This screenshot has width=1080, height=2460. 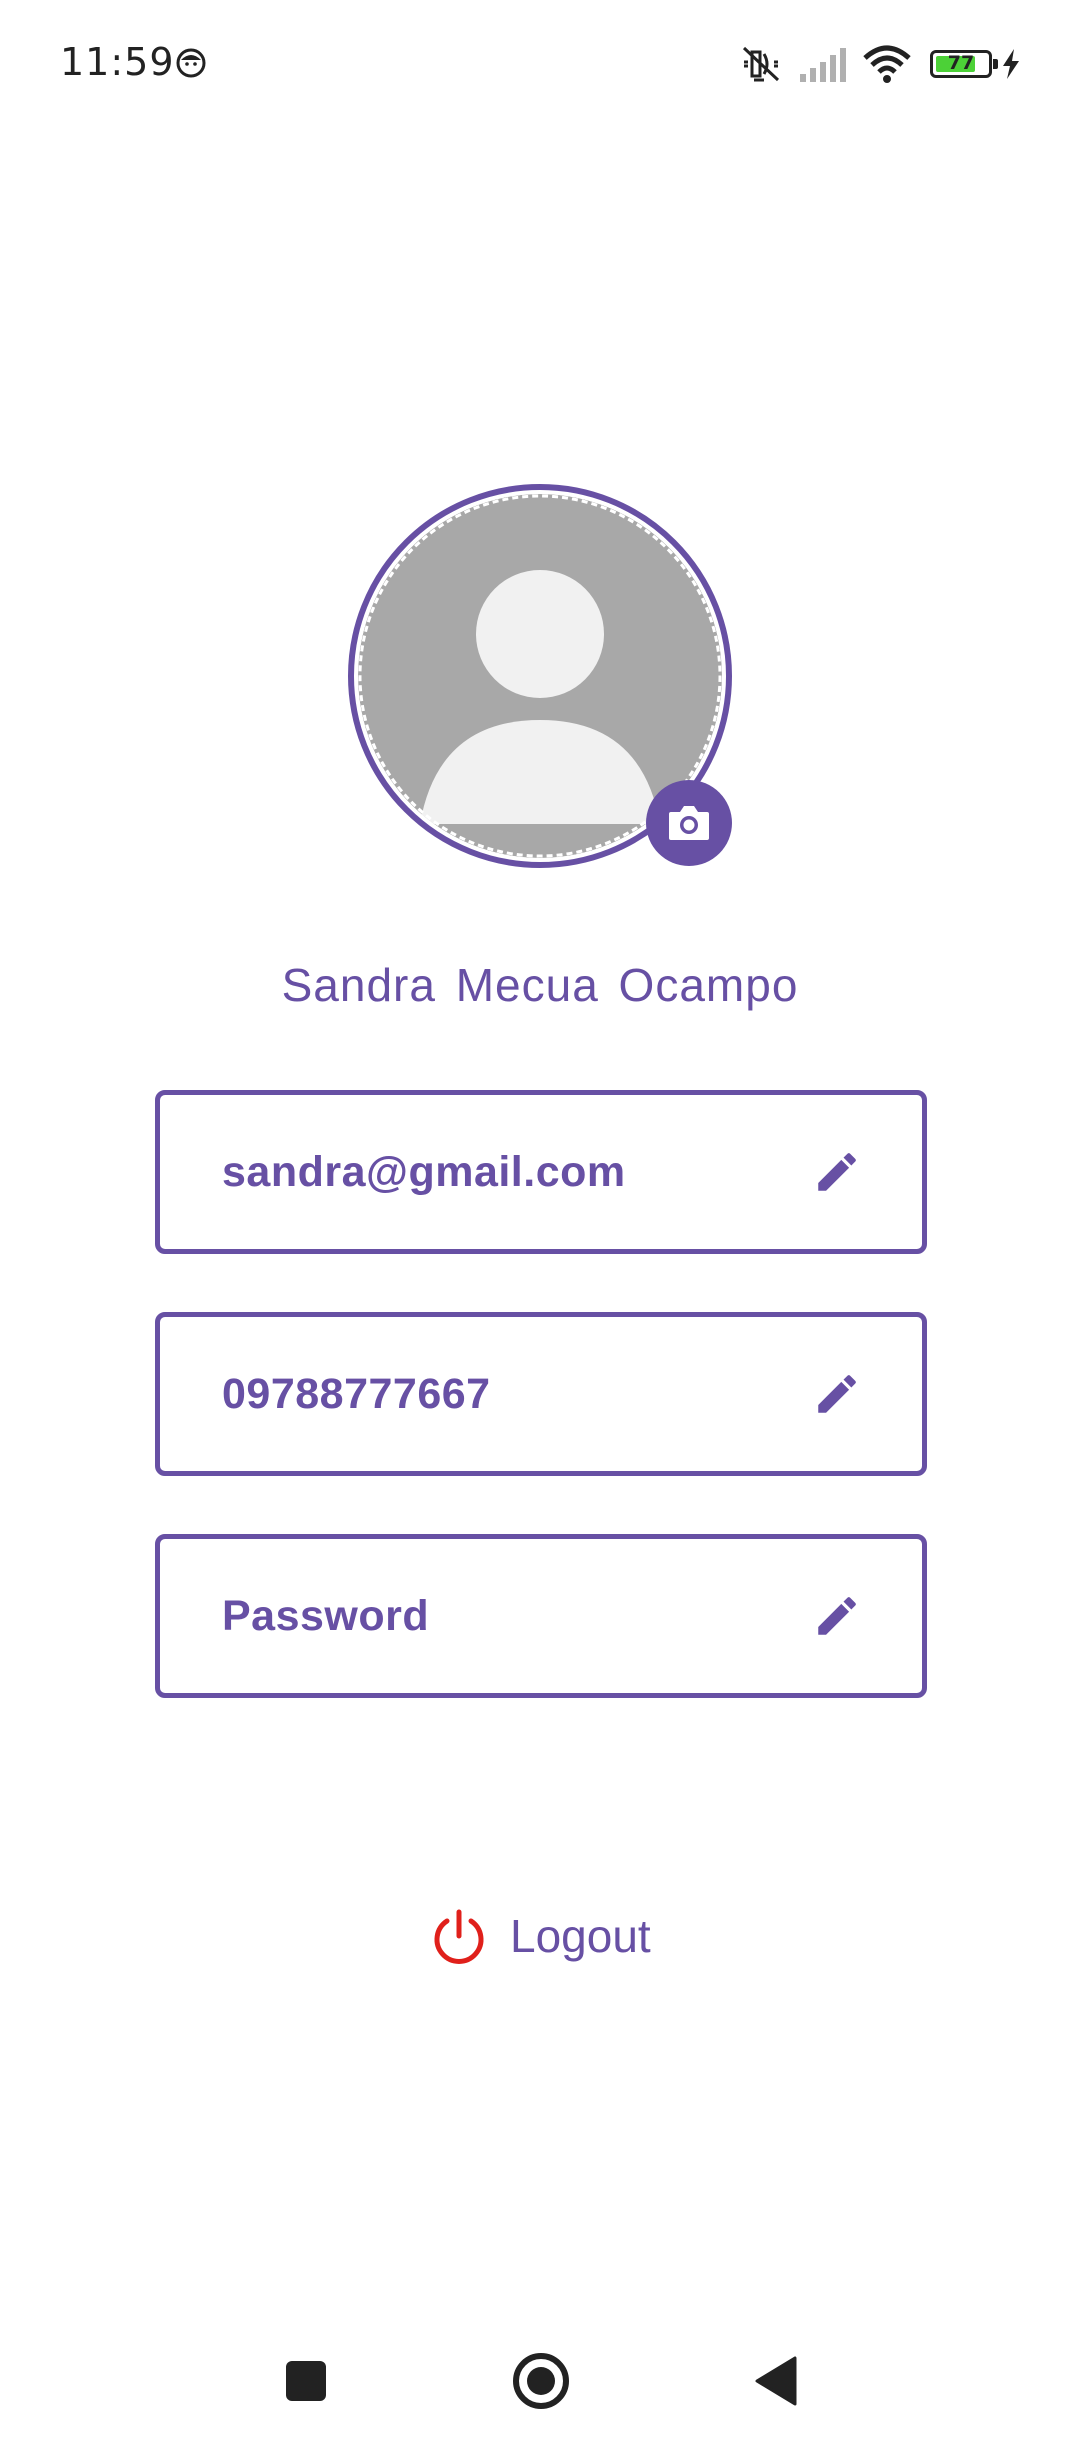 I want to click on power-icon, so click(x=459, y=1936).